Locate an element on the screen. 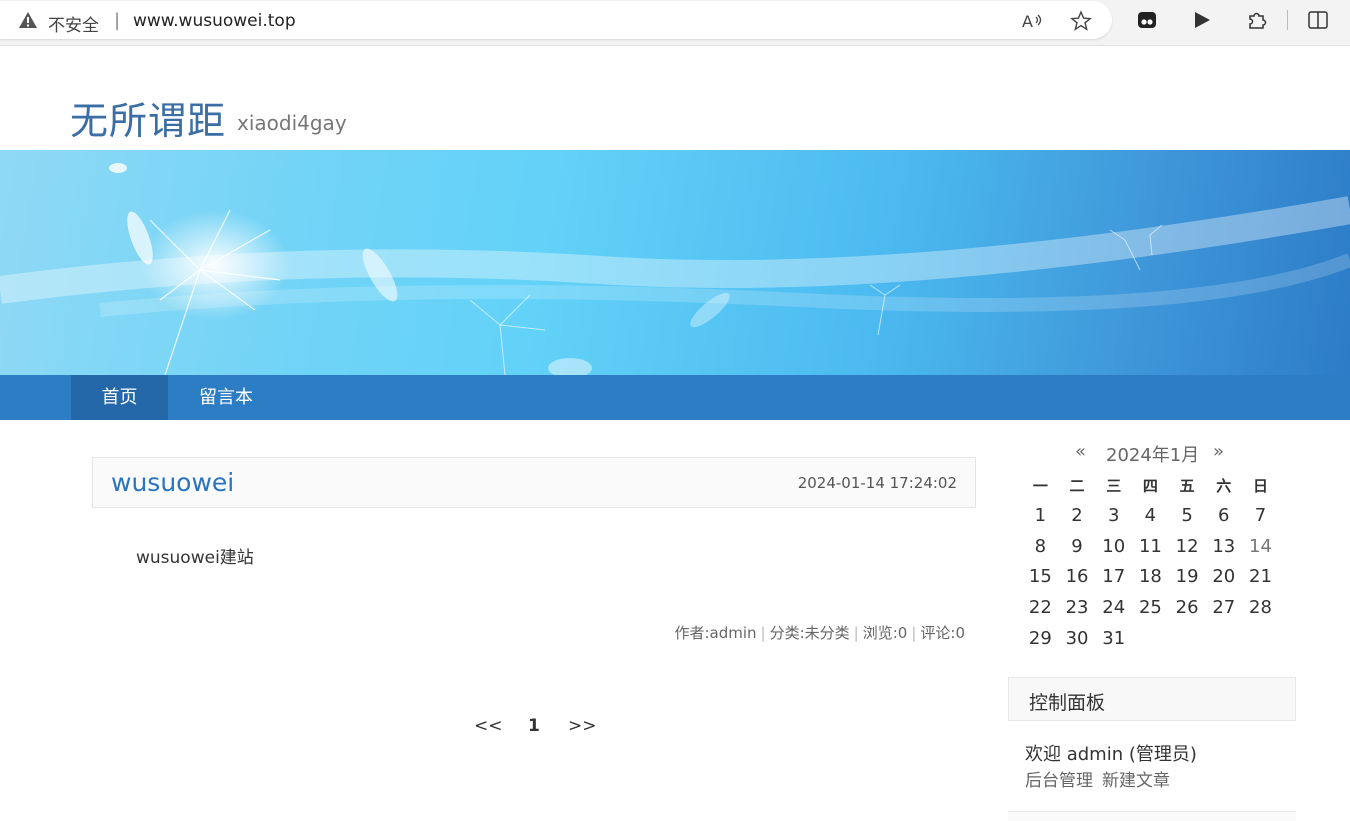  post-views: 浏览:0 is located at coordinates (885, 633).